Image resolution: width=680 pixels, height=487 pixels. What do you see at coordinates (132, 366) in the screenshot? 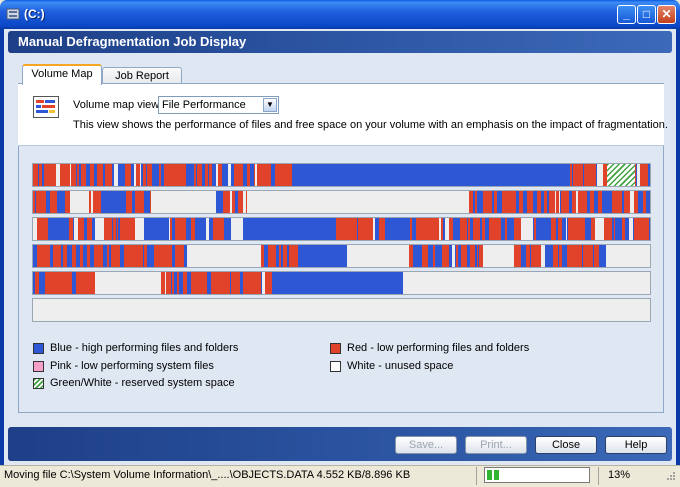
I see `legend-label: Pink - low performing system files` at bounding box center [132, 366].